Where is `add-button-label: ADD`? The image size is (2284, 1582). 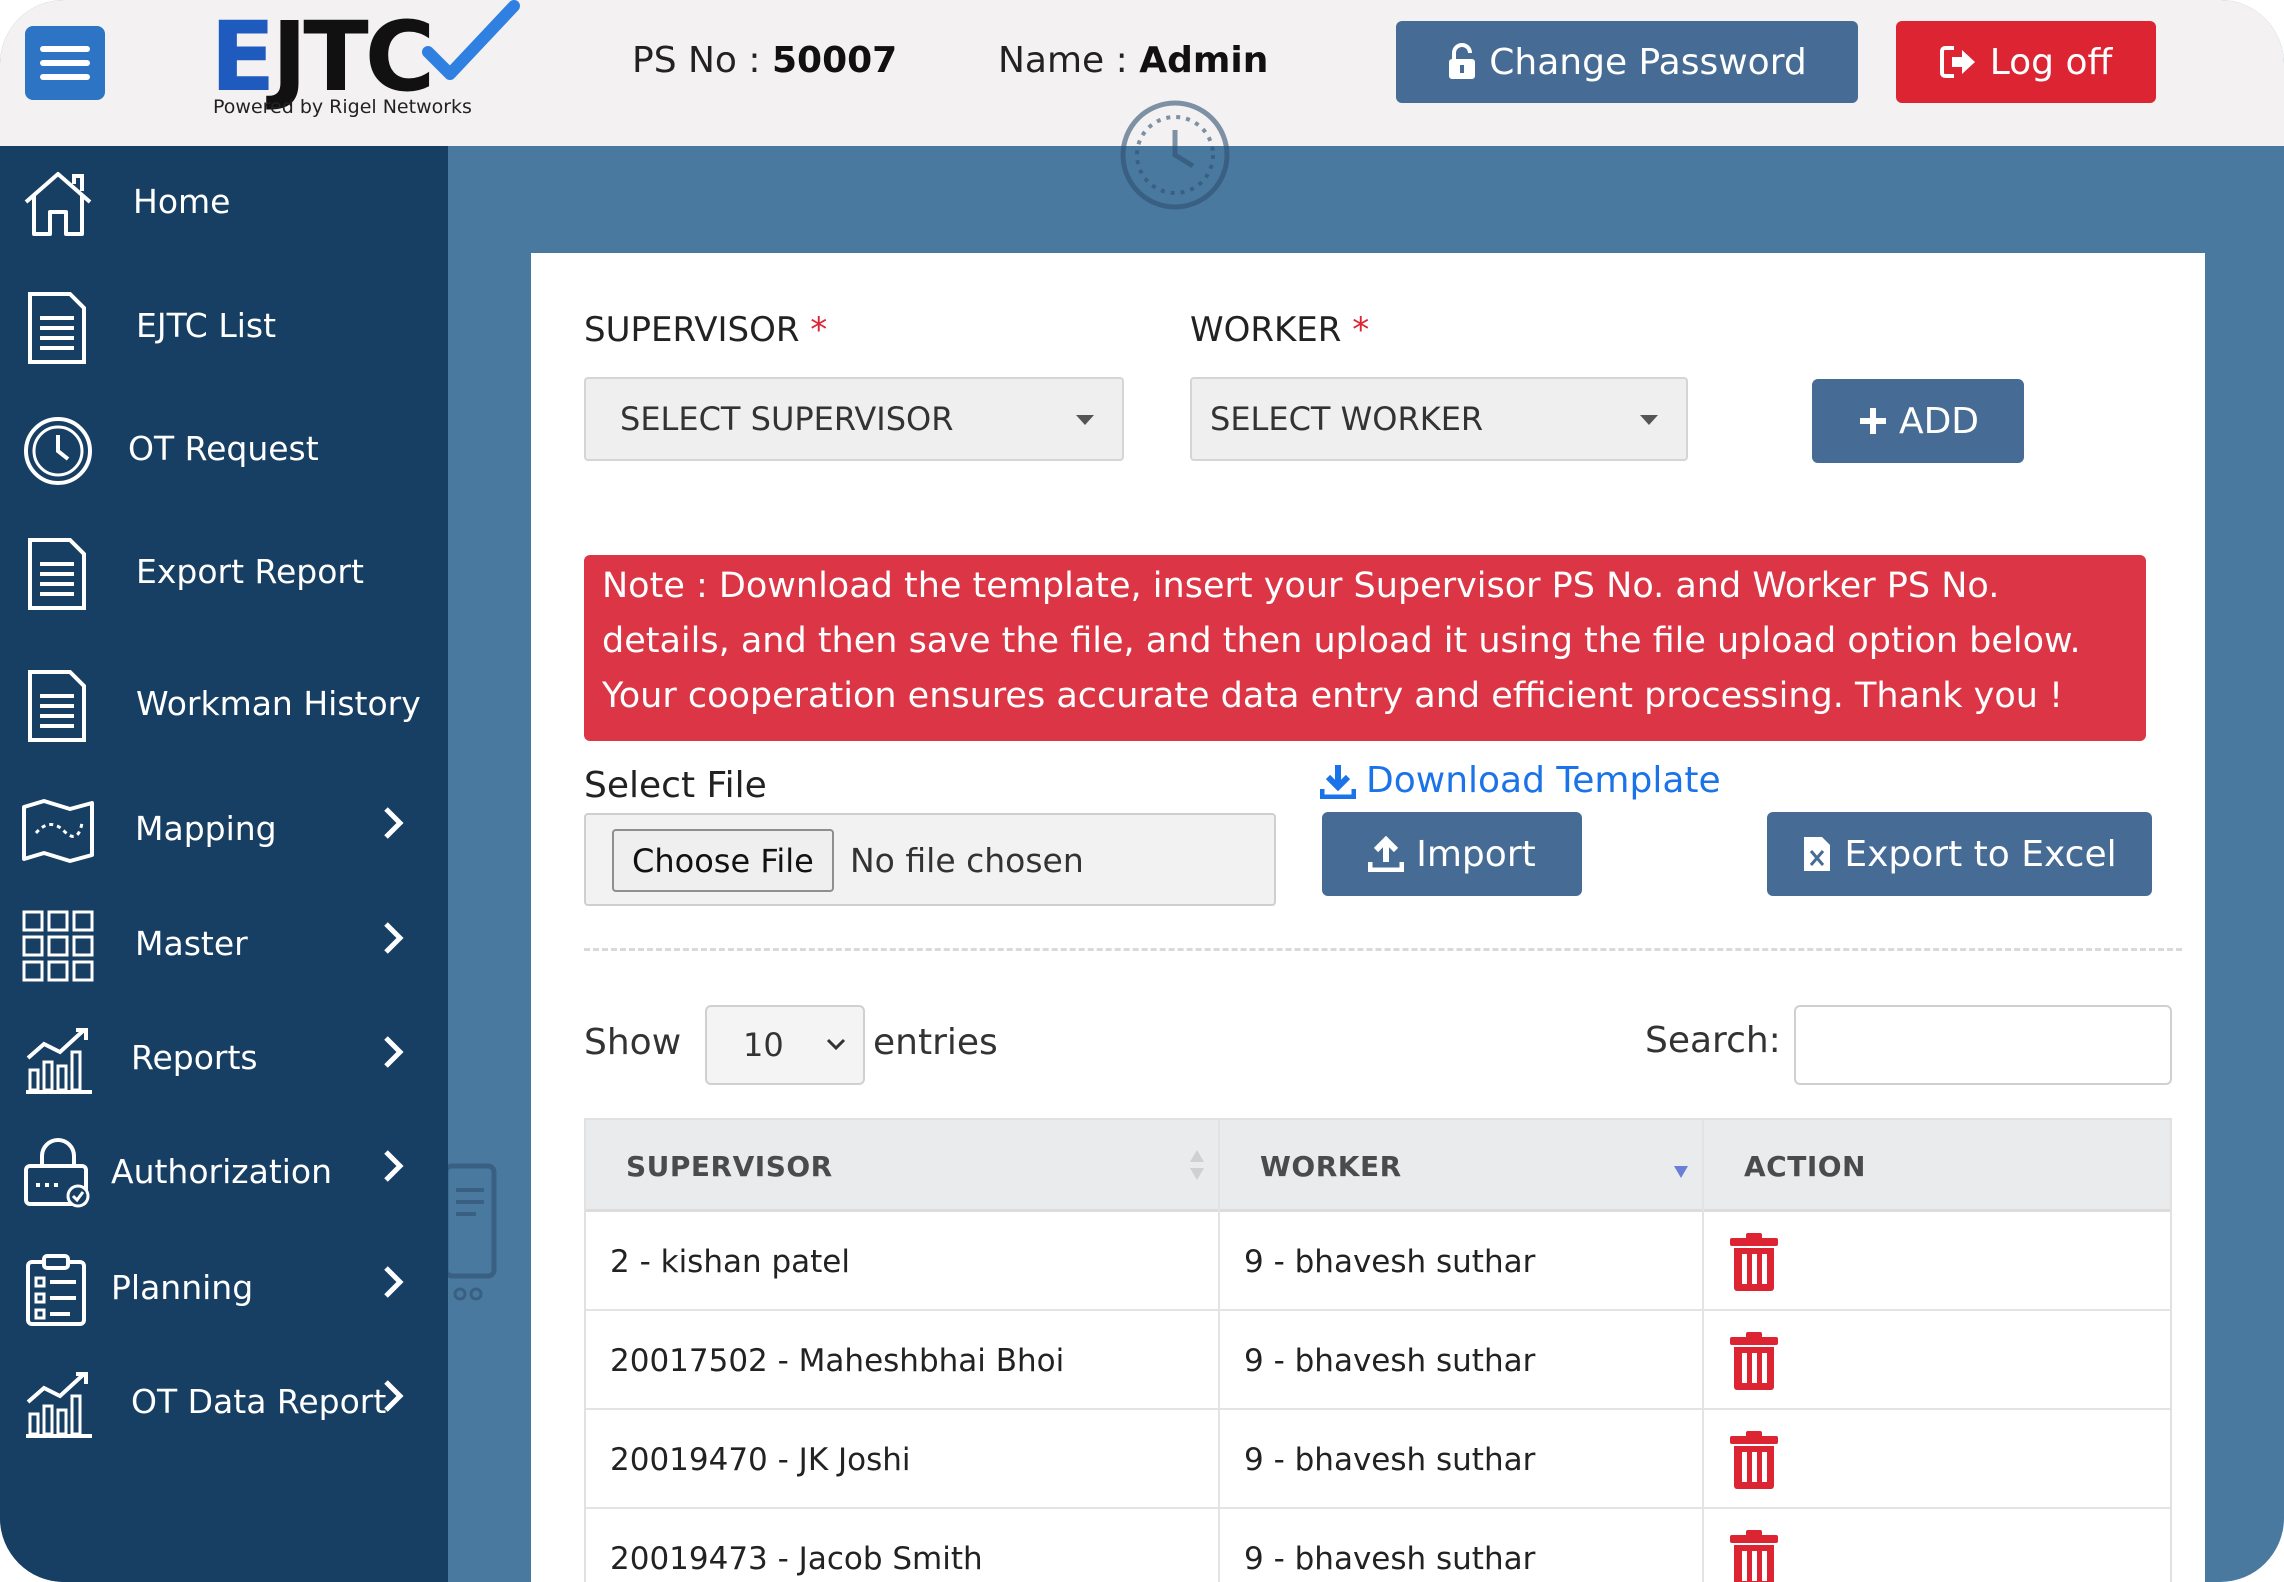
add-button-label: ADD is located at coordinates (1939, 421).